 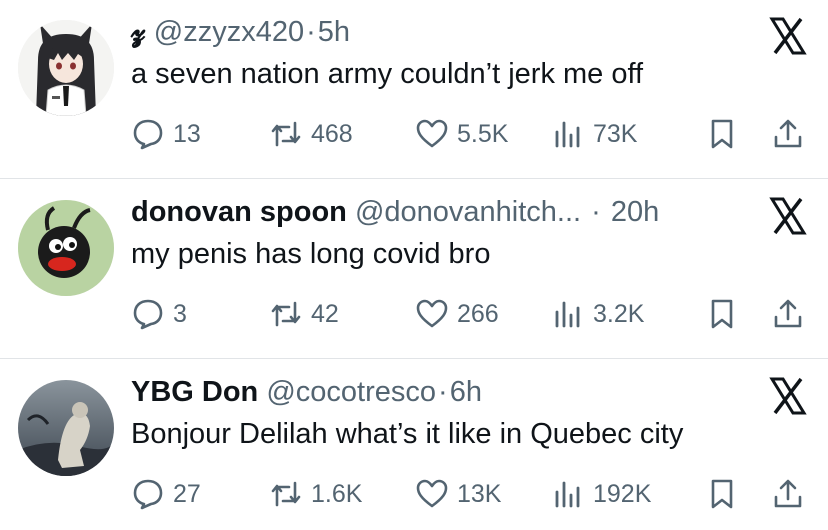 I want to click on reply-count: 3, so click(x=180, y=314).